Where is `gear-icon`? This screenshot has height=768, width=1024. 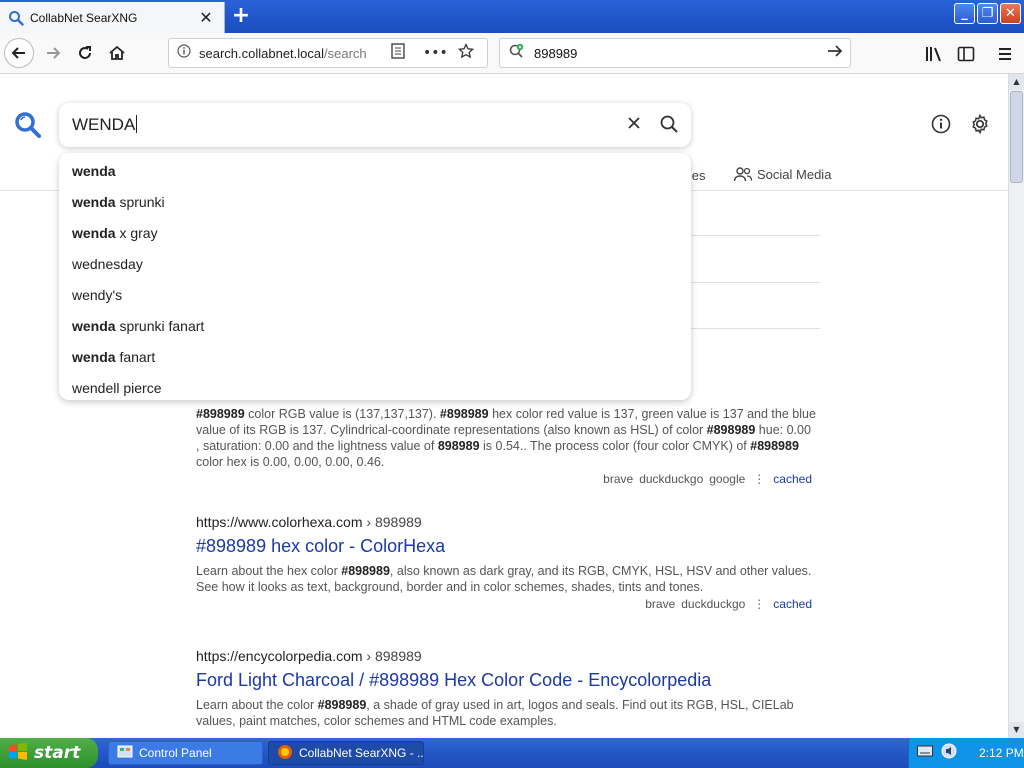
gear-icon is located at coordinates (980, 126).